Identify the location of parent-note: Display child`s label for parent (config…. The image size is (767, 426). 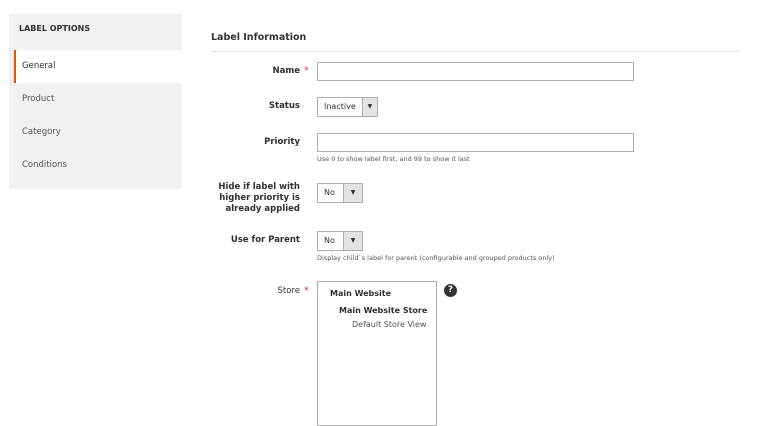
(436, 258).